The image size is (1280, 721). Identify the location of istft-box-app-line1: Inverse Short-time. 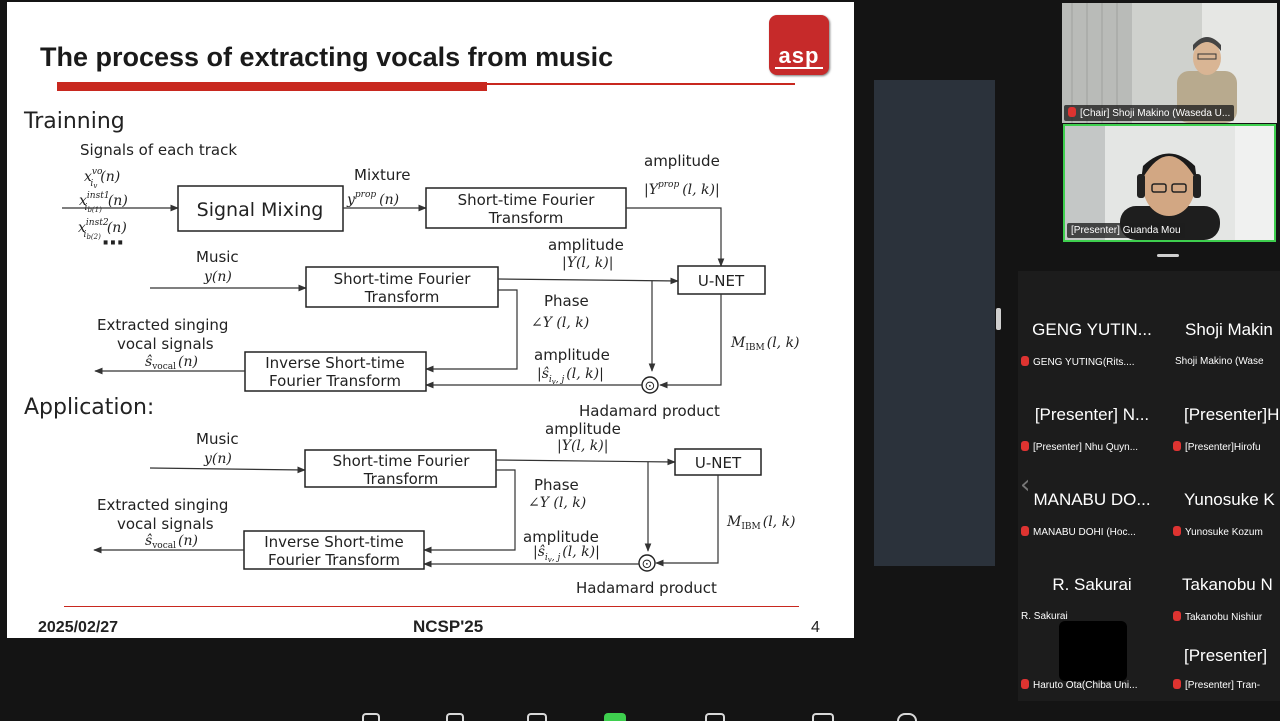
(334, 542).